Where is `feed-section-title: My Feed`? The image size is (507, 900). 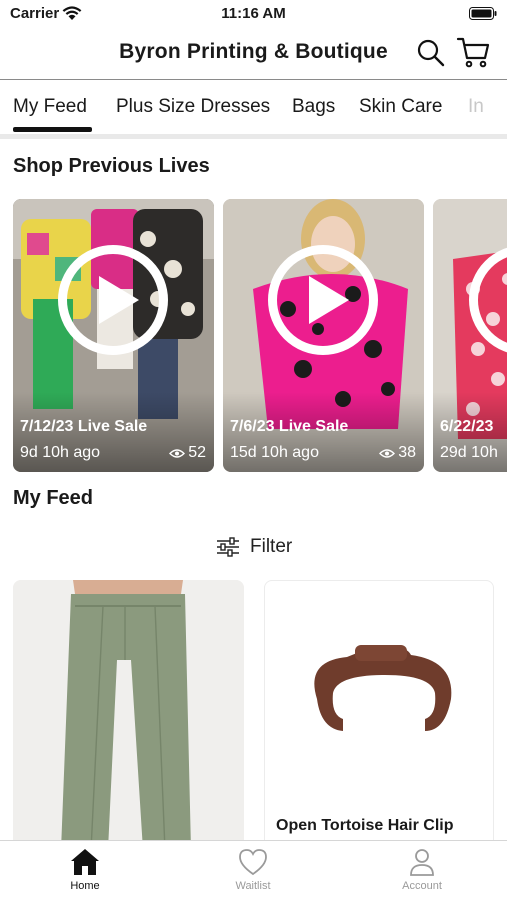
feed-section-title: My Feed is located at coordinates (53, 498).